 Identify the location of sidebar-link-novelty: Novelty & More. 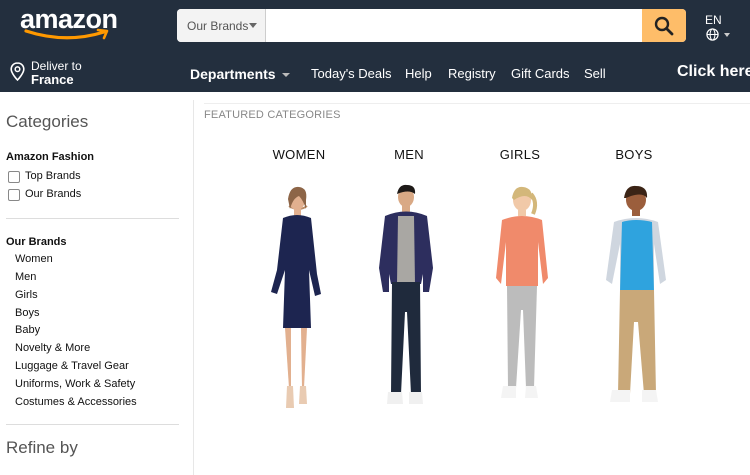
(52, 348).